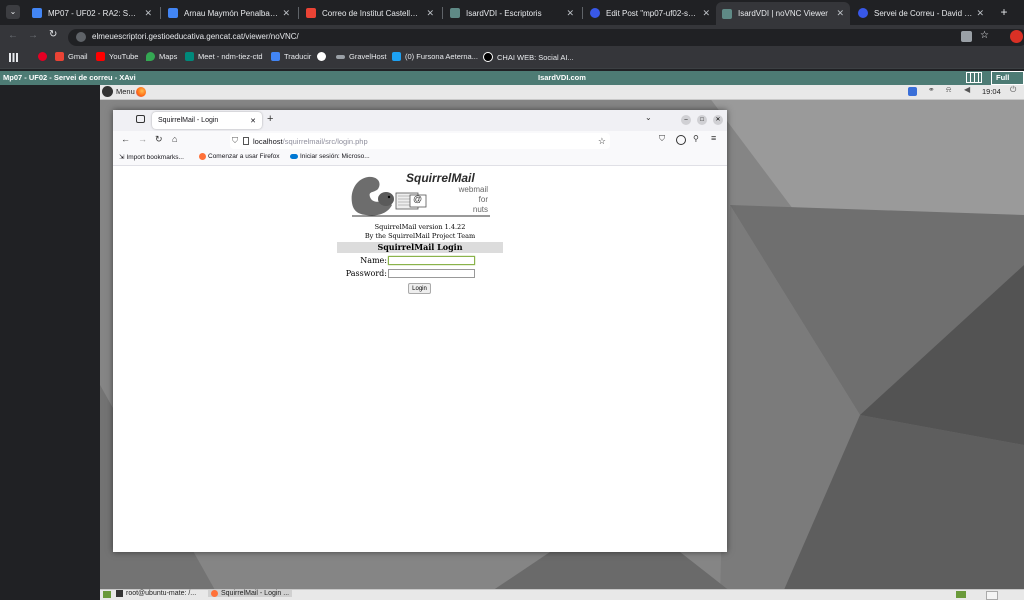 This screenshot has height=600, width=1024. I want to click on url-path: /squirrelmail/src/login.php, so click(325, 141).